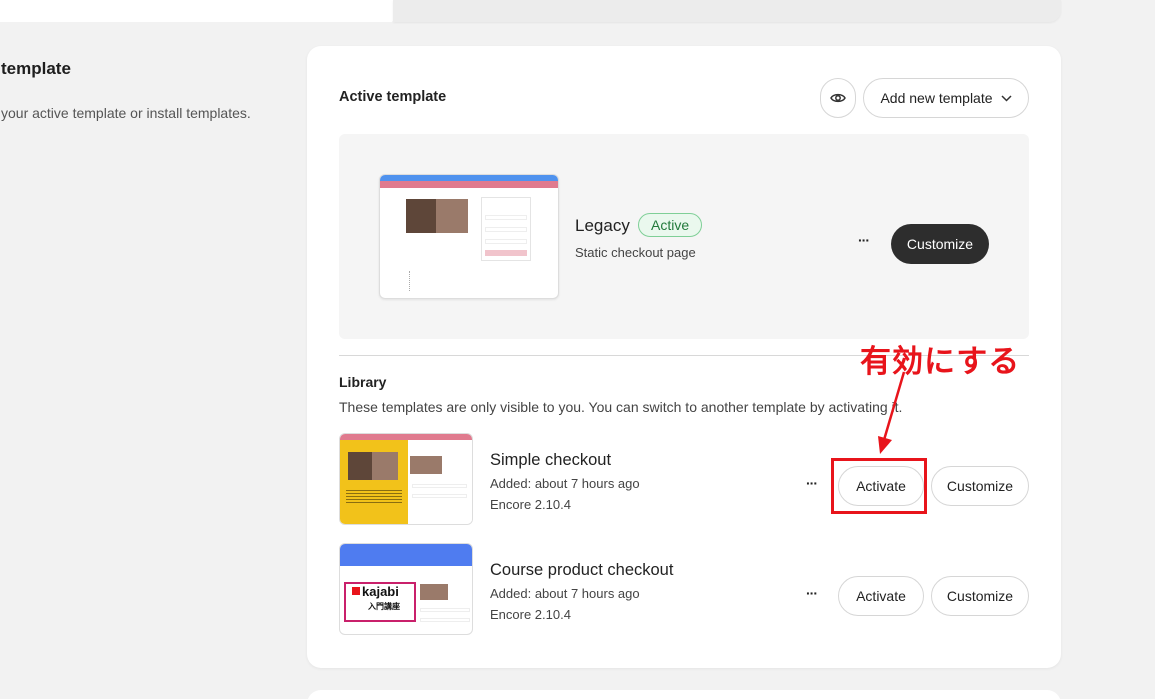 This screenshot has height=699, width=1155. I want to click on top-right-panel, so click(727, 11).